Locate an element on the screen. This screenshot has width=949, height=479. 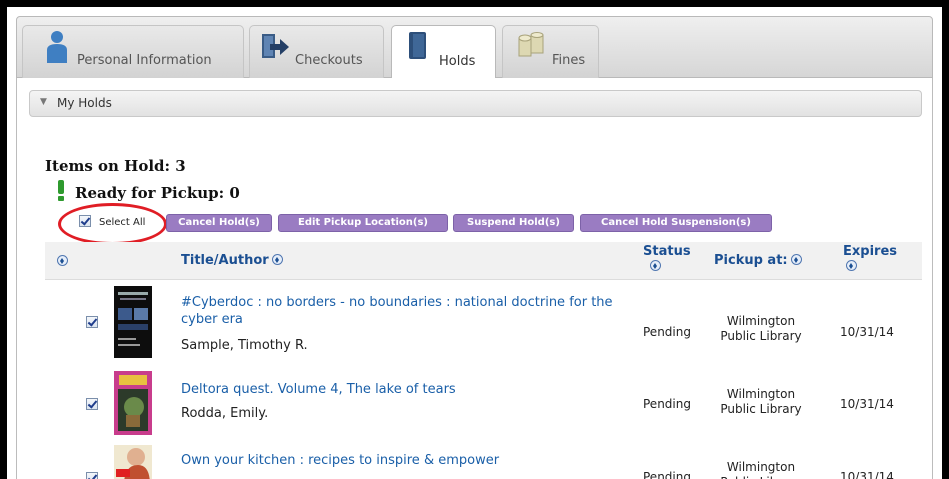
items-on-hold-count: Items on Hold: 3 is located at coordinates (115, 166).